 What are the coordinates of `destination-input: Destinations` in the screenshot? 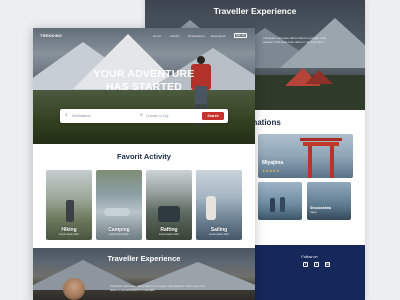 It's located at (81, 116).